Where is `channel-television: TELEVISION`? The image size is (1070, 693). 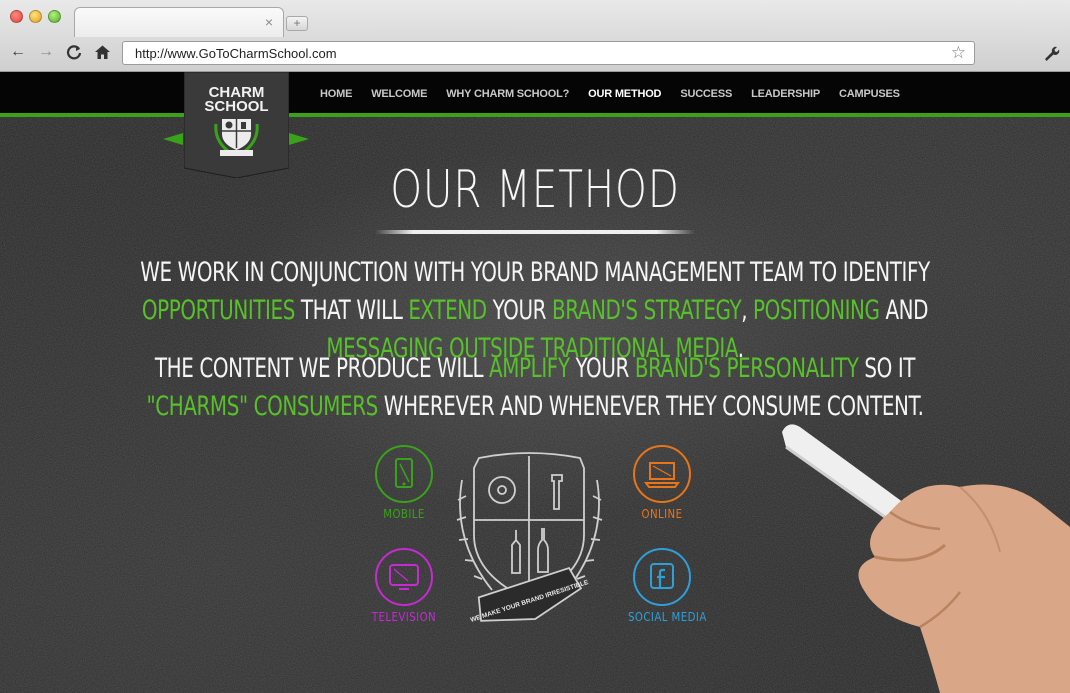
channel-television: TELEVISION is located at coordinates (404, 586).